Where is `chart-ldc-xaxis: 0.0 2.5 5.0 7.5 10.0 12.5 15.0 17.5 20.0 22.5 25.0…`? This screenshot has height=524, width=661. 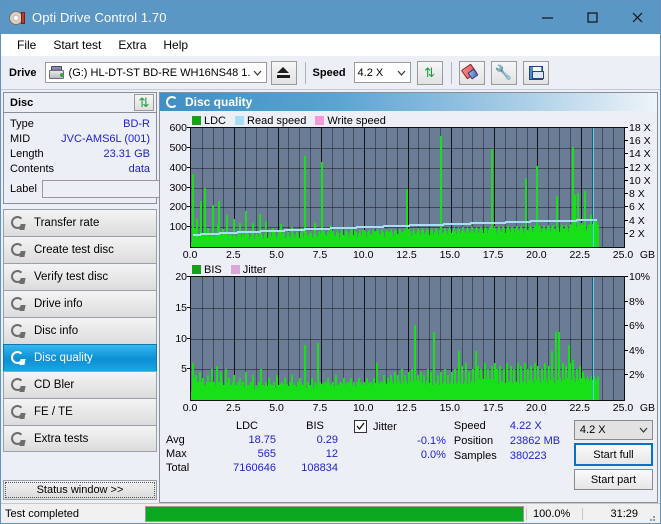 chart-ldc-xaxis: 0.0 2.5 5.0 7.5 10.0 12.5 15.0 17.5 20.0 22.5 25.0… is located at coordinates (418, 255).